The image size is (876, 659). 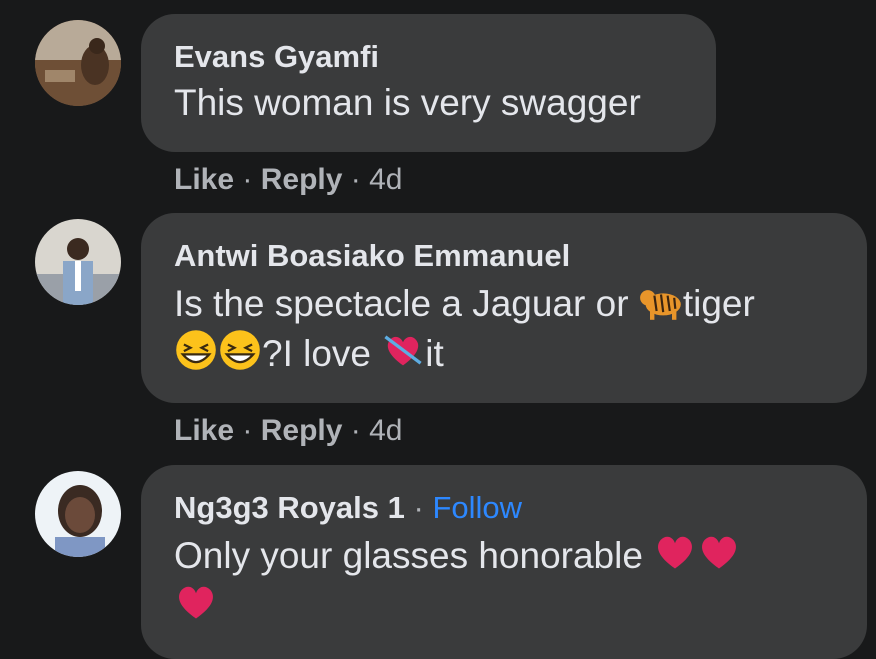 I want to click on author-name: Ng3g3 Royals 1, so click(x=289, y=507).